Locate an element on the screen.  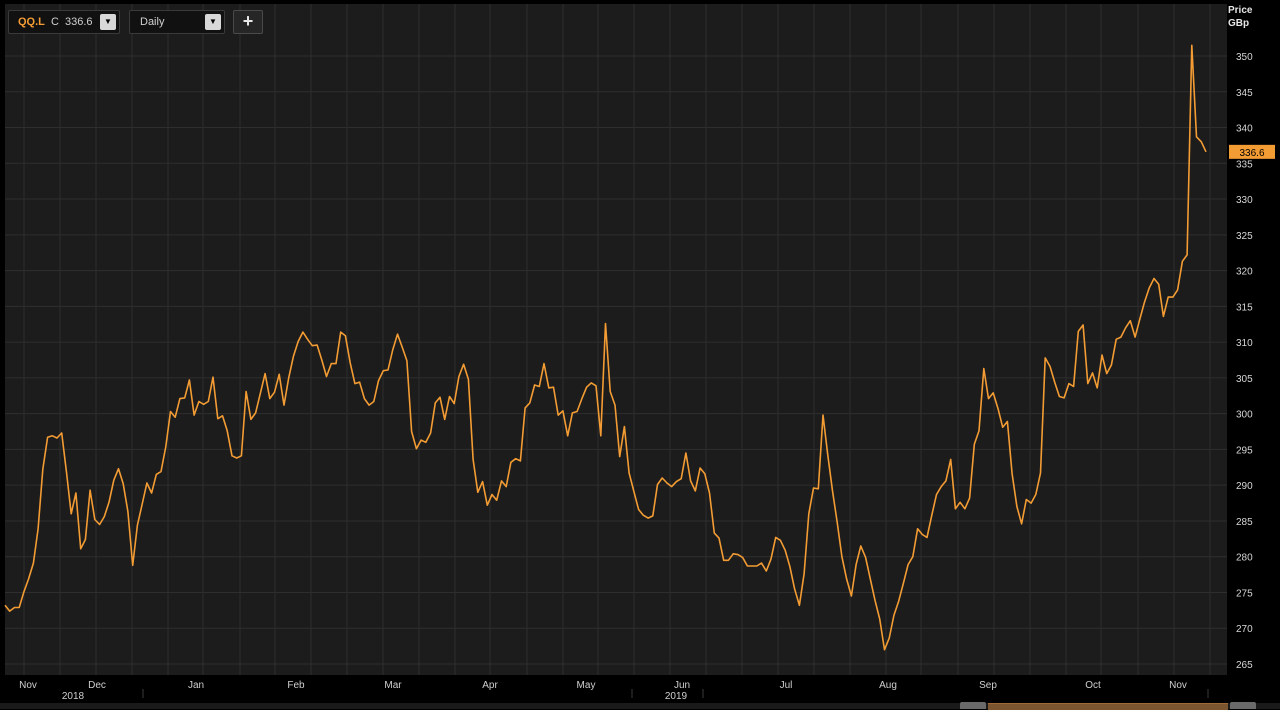
x-tick-label: Mar is located at coordinates (393, 685).